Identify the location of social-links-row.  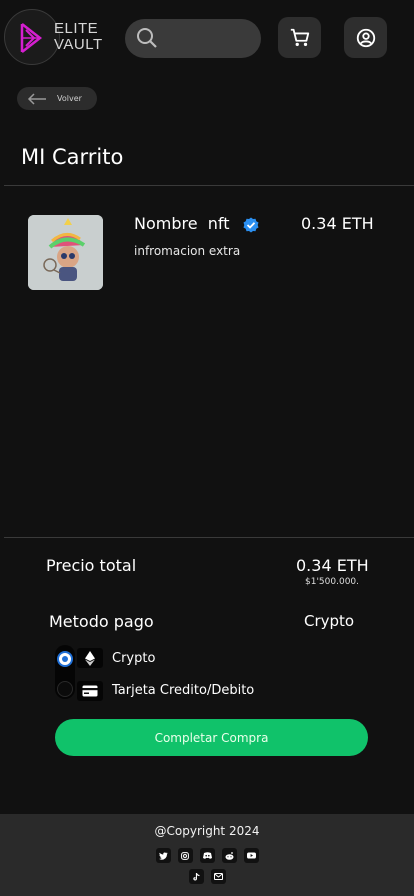
(207, 855).